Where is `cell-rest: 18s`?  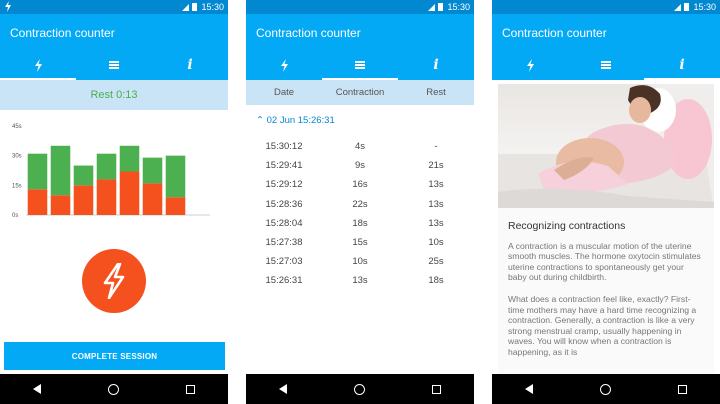
cell-rest: 18s is located at coordinates (436, 281).